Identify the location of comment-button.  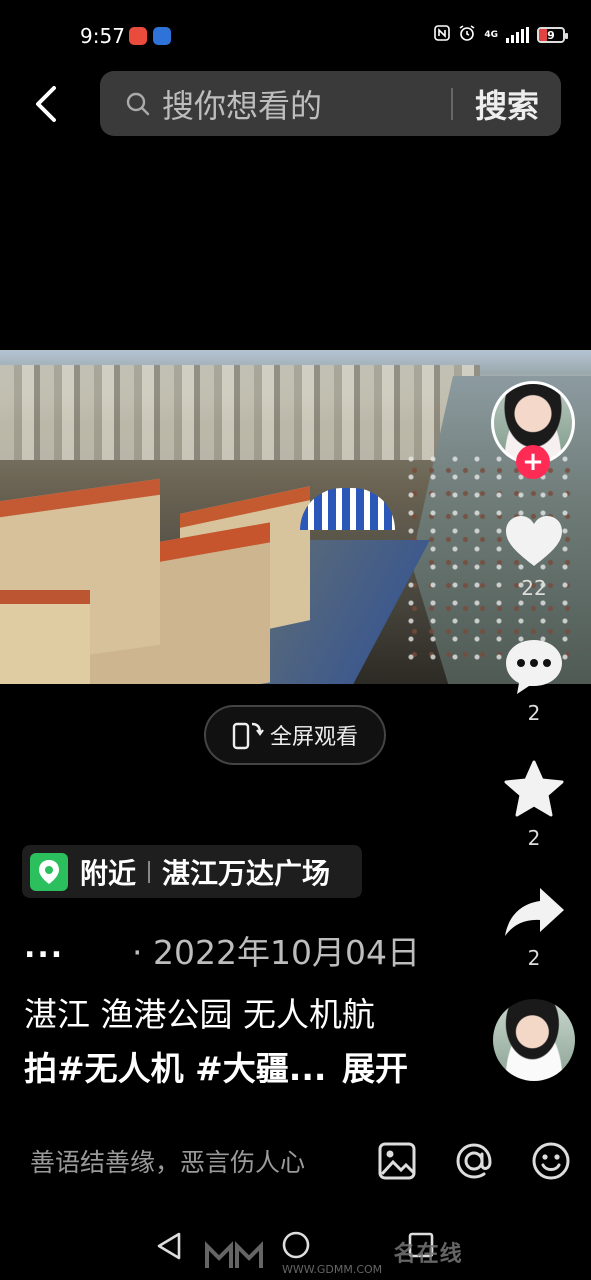
(534, 666).